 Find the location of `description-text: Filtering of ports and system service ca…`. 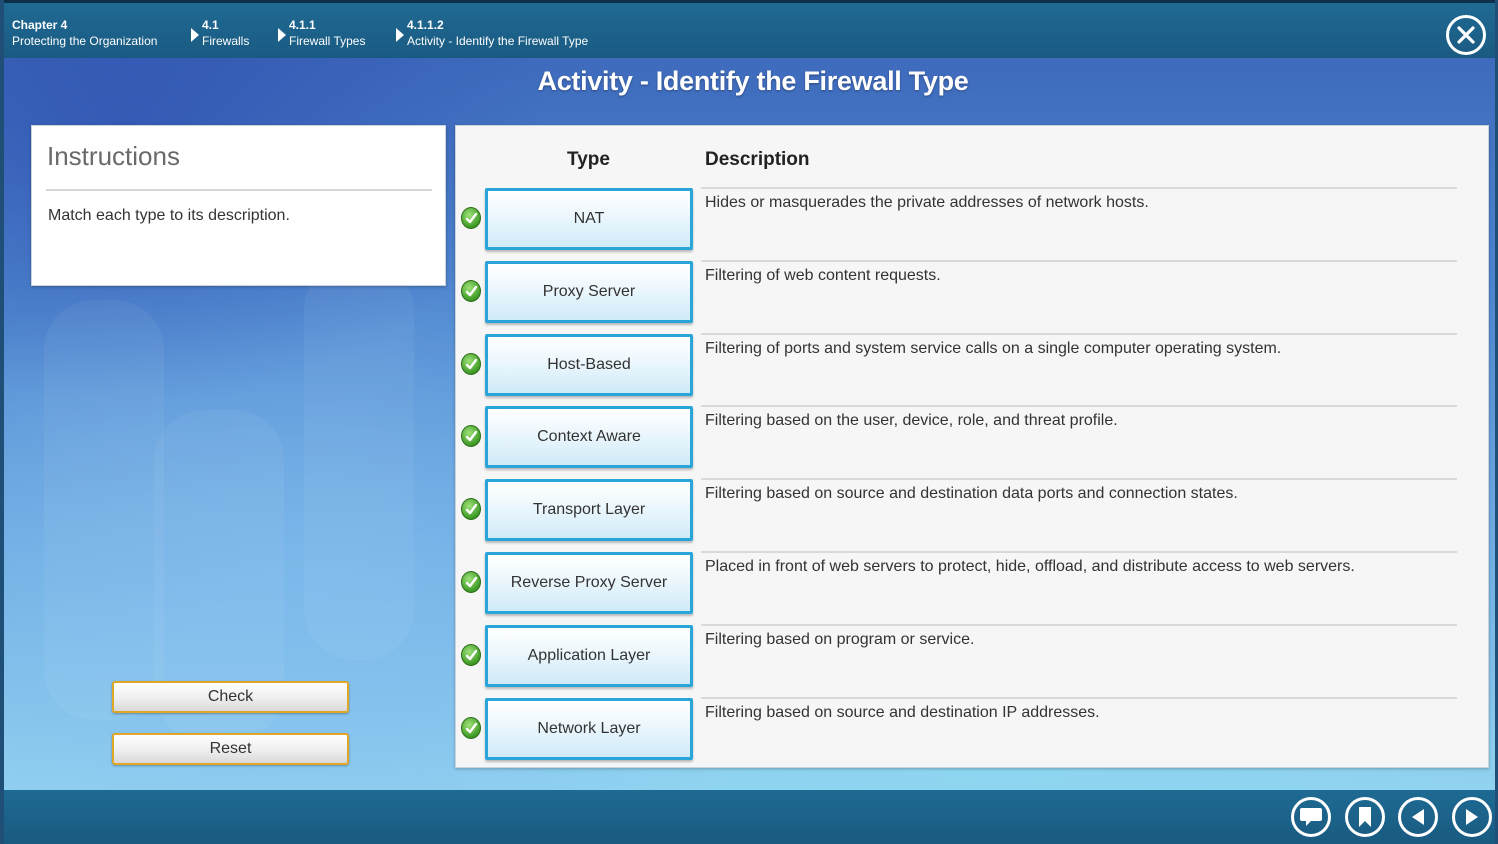

description-text: Filtering of ports and system service ca… is located at coordinates (993, 348).